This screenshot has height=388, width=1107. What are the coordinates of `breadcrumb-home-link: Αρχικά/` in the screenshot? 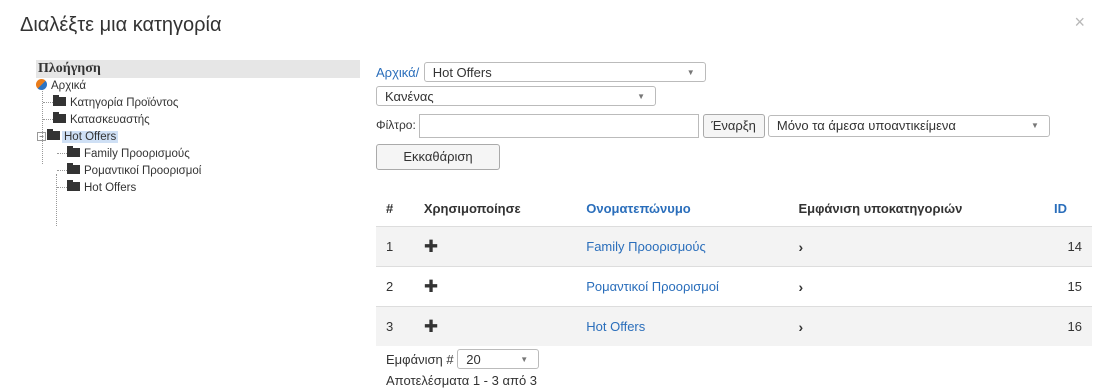 It's located at (397, 72).